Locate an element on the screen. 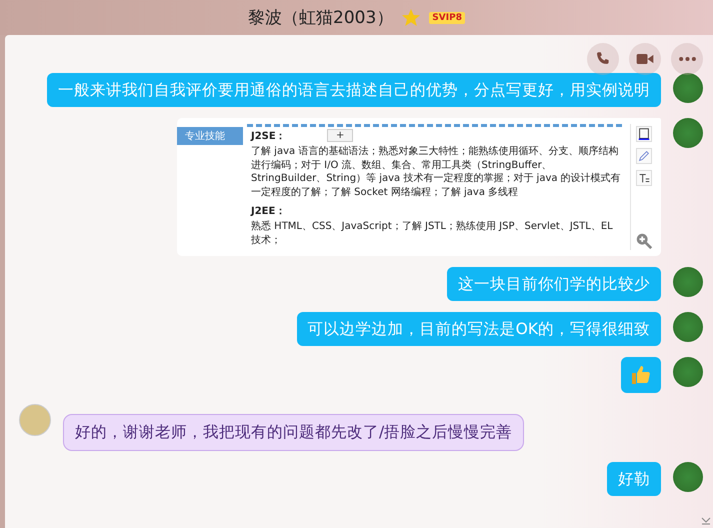 The height and width of the screenshot is (528, 713). message-bubble: 这一块目前你们学的比较少 is located at coordinates (554, 284).